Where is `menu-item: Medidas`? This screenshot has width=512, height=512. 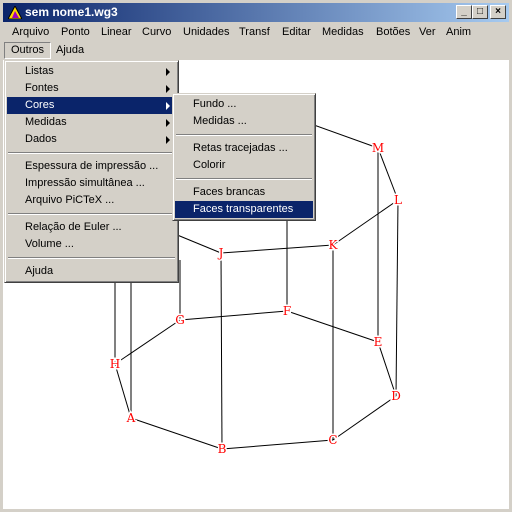 menu-item: Medidas is located at coordinates (91, 122).